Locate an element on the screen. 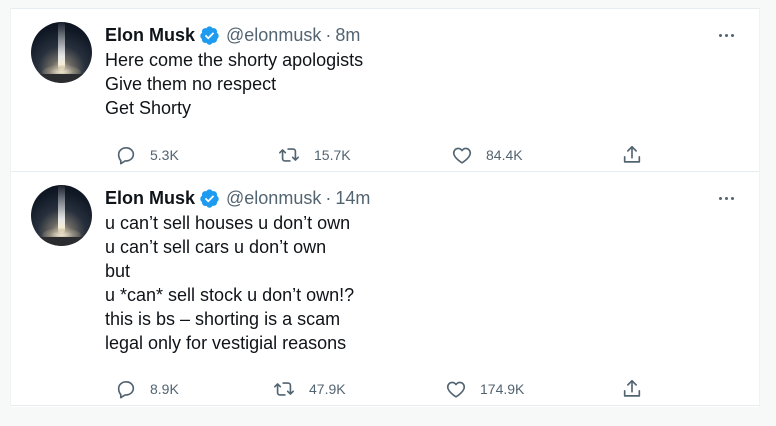 The width and height of the screenshot is (776, 426). tweet-text-line: Get Shorty is located at coordinates (148, 108).